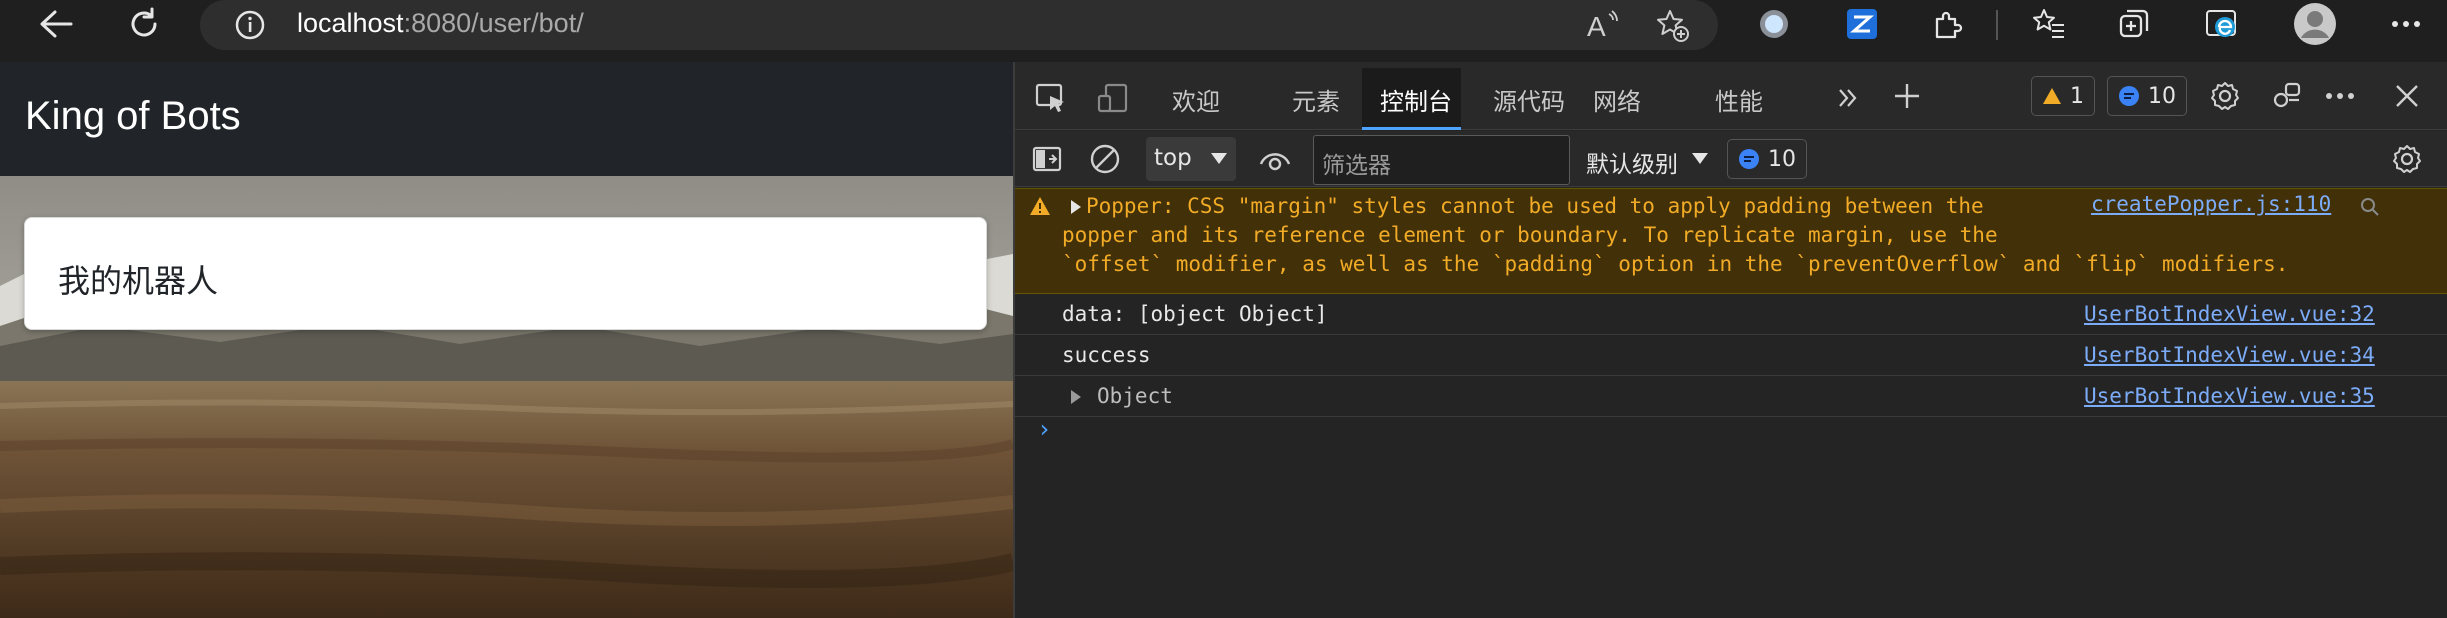  Describe the element at coordinates (2147, 96) in the screenshot. I see `messages-badge: 10` at that location.